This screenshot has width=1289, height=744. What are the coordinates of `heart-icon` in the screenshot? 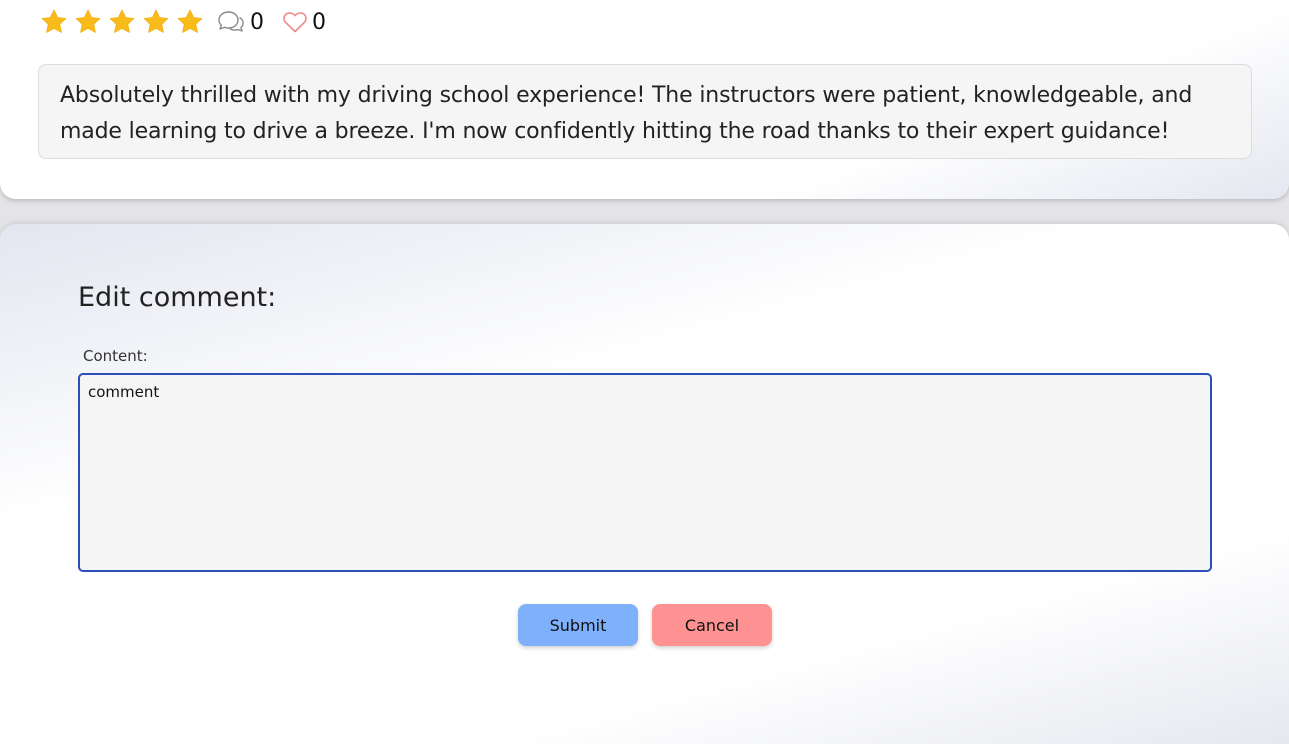 It's located at (295, 22).